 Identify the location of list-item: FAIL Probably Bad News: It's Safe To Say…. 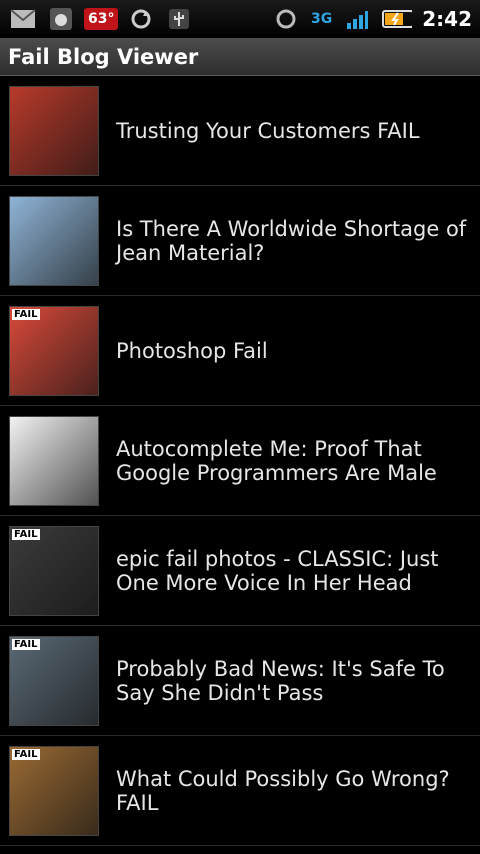
(240, 681).